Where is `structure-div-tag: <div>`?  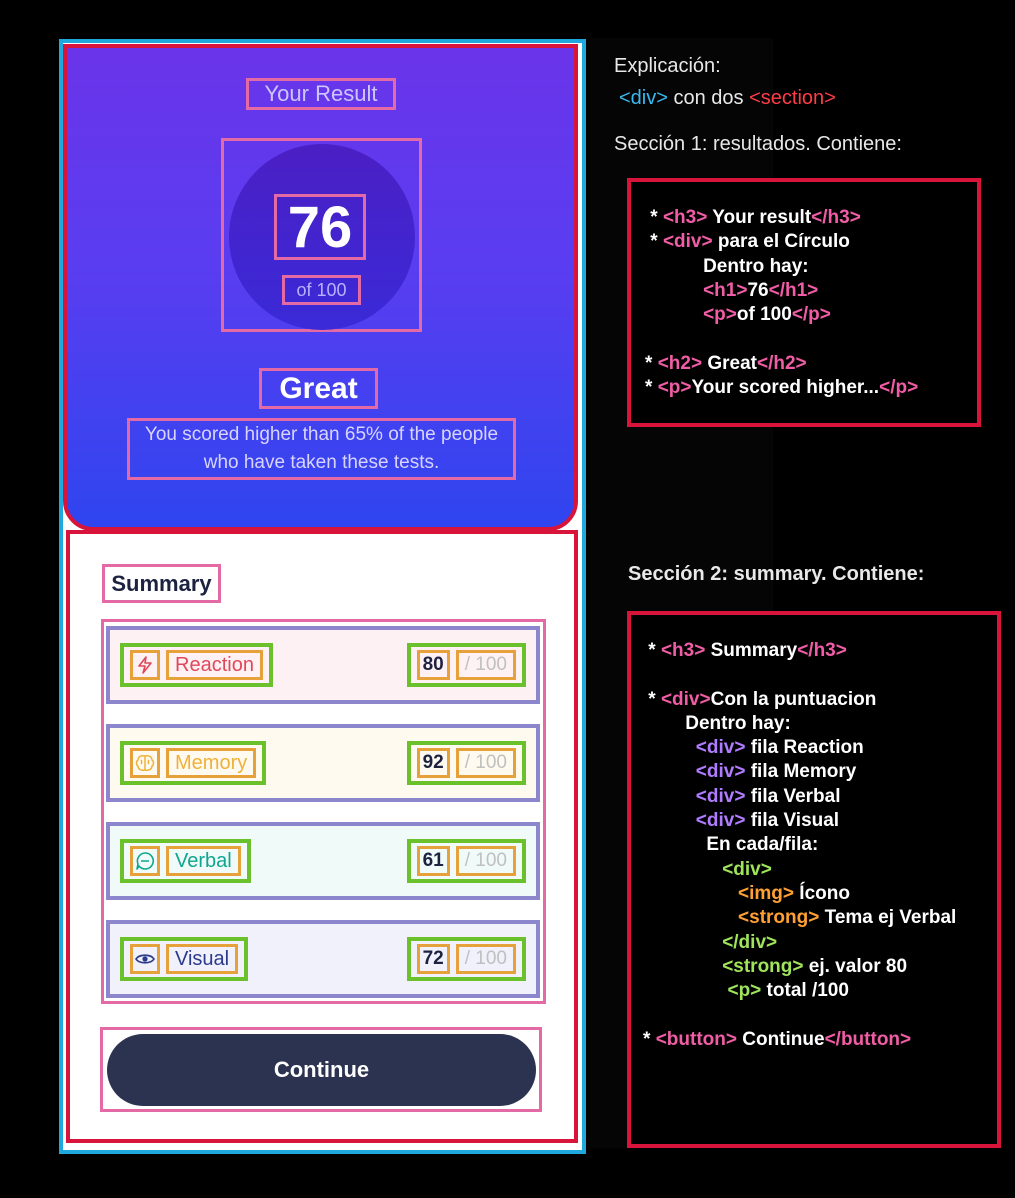 structure-div-tag: <div> is located at coordinates (643, 98).